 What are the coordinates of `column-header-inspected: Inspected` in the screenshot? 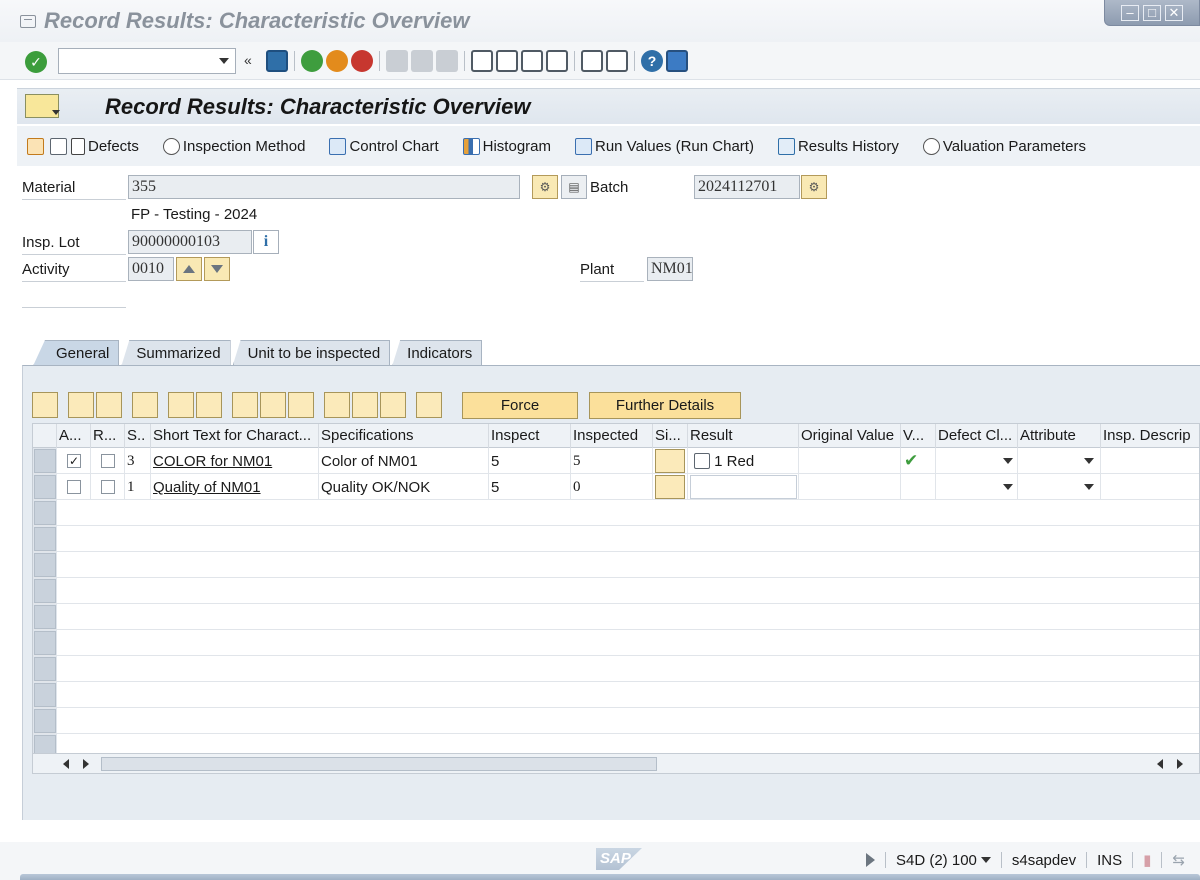 It's located at (612, 436).